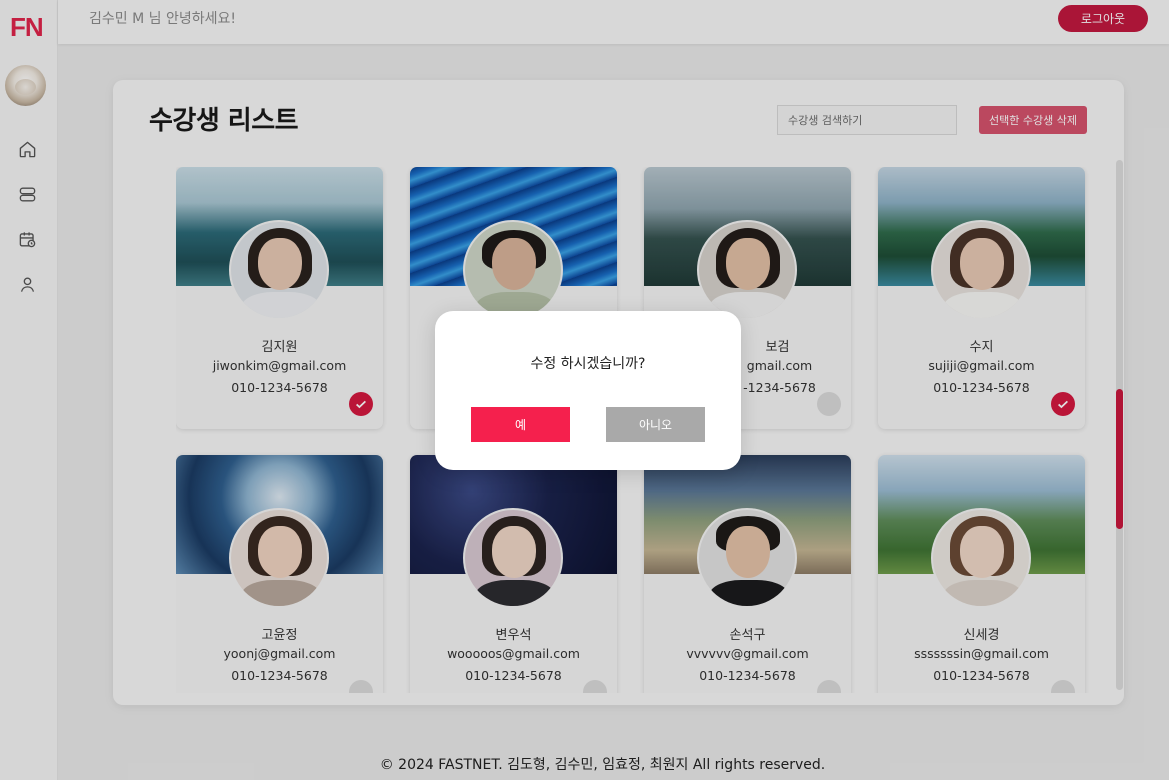 This screenshot has height=780, width=1169. Describe the element at coordinates (655, 424) in the screenshot. I see `confirm-no-button: 아니오` at that location.